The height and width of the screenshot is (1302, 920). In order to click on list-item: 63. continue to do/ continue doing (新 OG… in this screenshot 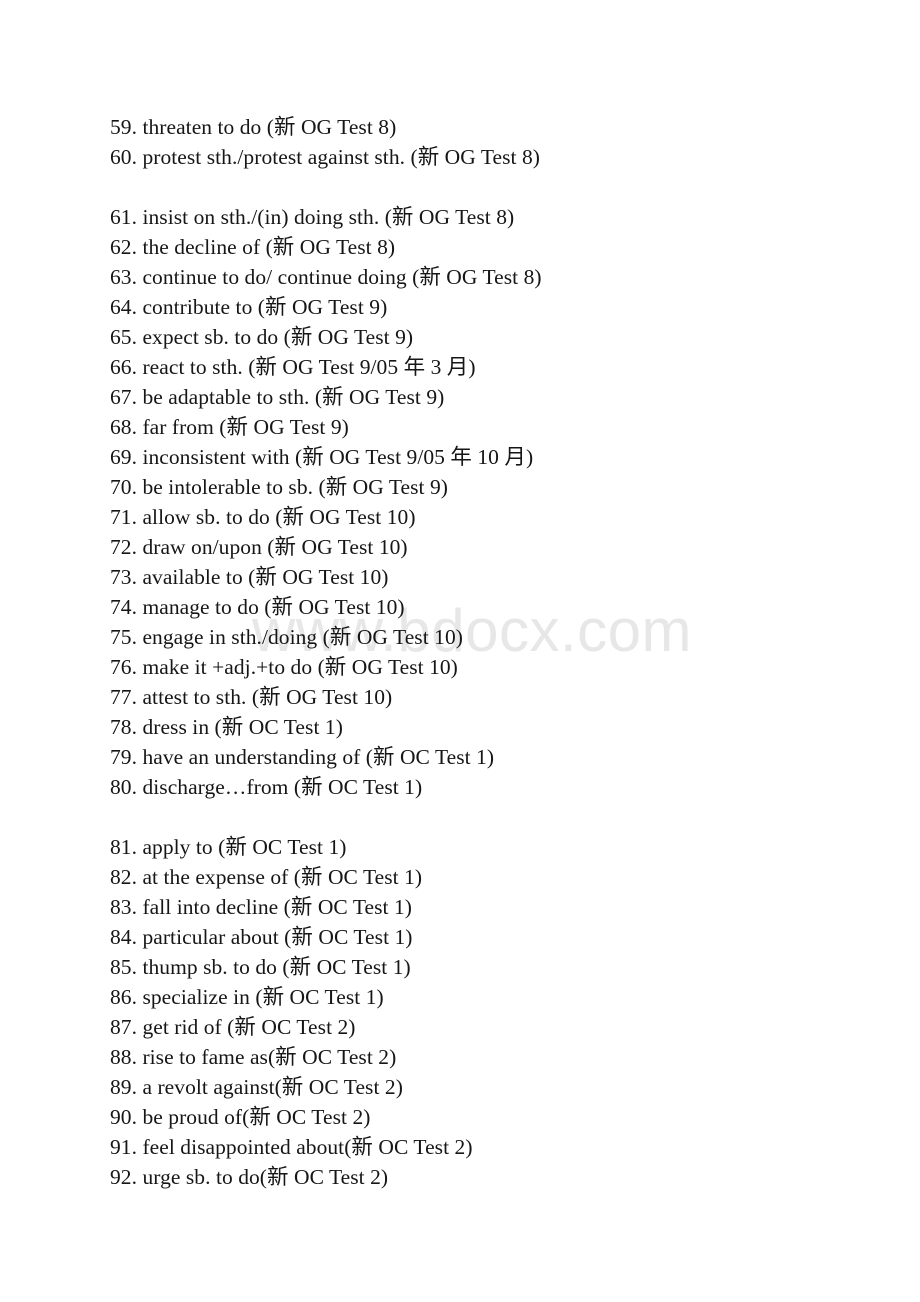, I will do `click(326, 277)`.